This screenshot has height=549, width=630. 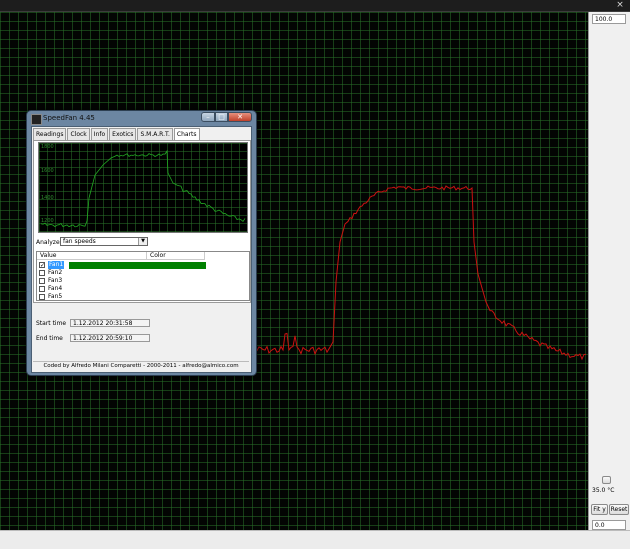 What do you see at coordinates (110, 338) in the screenshot?
I see `end-time-field: 1.12.2012 20:59:10` at bounding box center [110, 338].